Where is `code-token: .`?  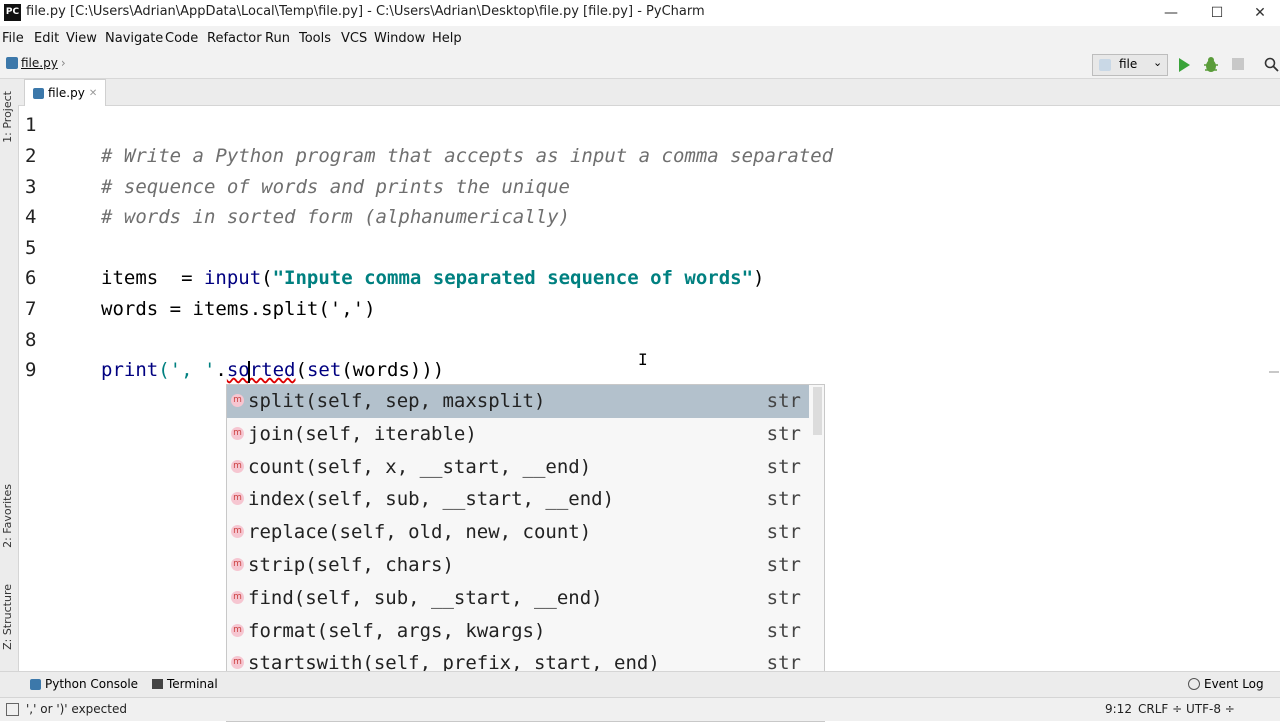
code-token: . is located at coordinates (221, 370).